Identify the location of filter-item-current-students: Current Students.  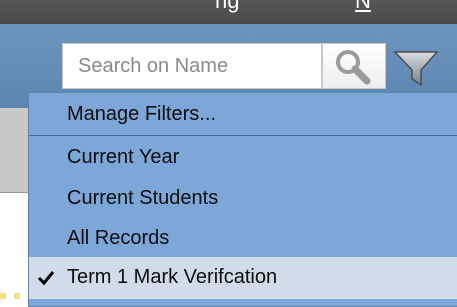
(243, 198).